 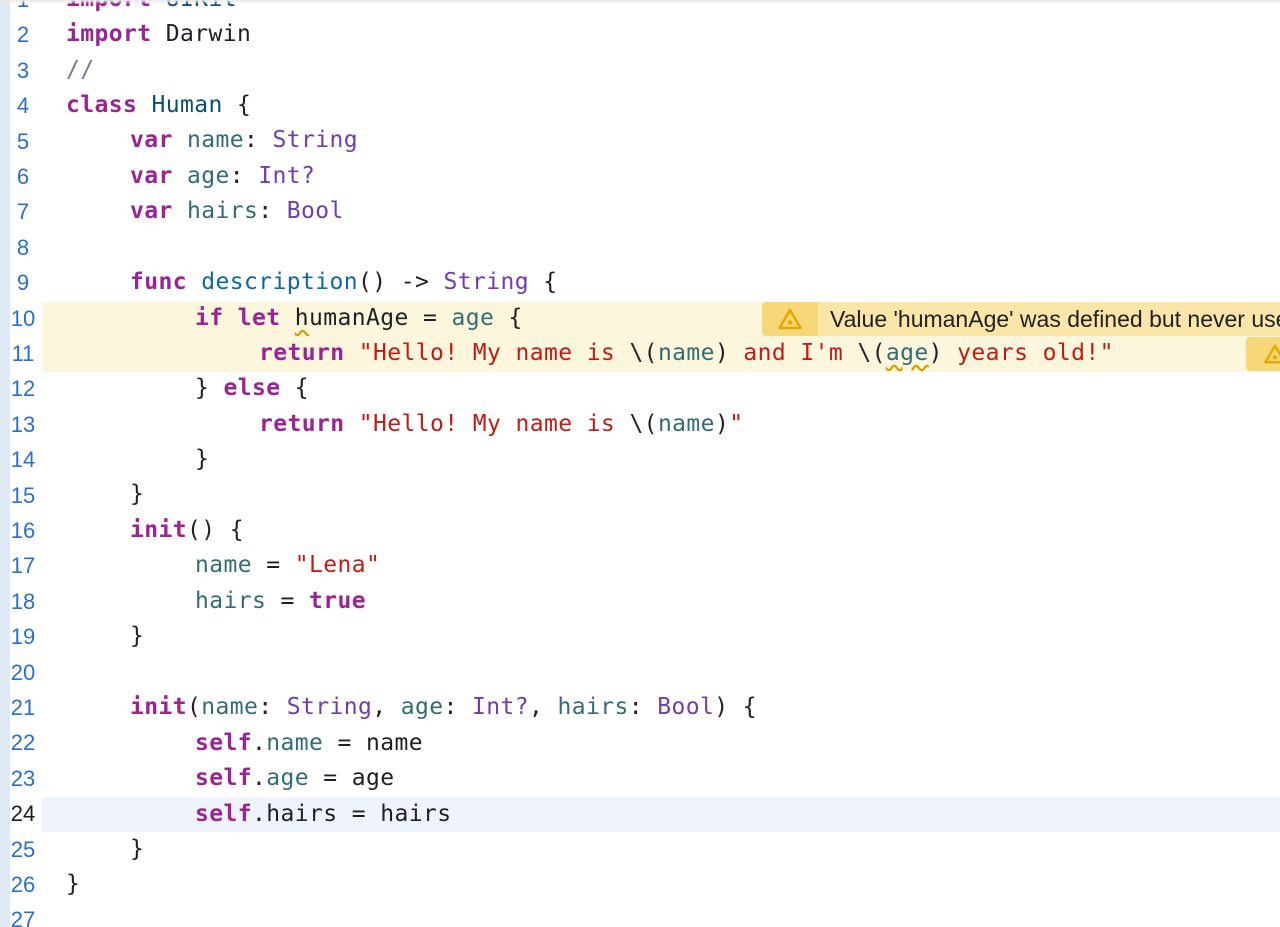 I want to click on code-line-9: func description() -> String {, so click(x=343, y=282).